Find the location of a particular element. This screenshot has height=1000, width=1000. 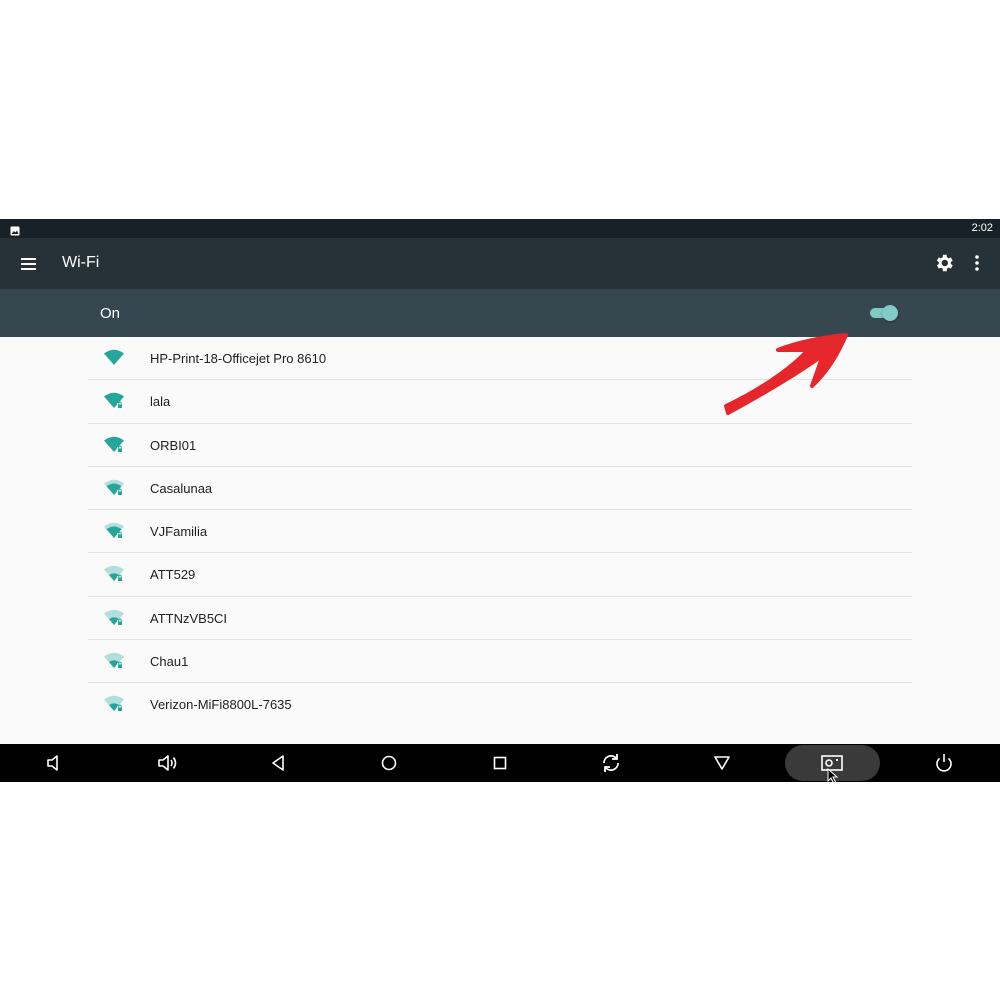

status-clock: 2:02 is located at coordinates (982, 228).